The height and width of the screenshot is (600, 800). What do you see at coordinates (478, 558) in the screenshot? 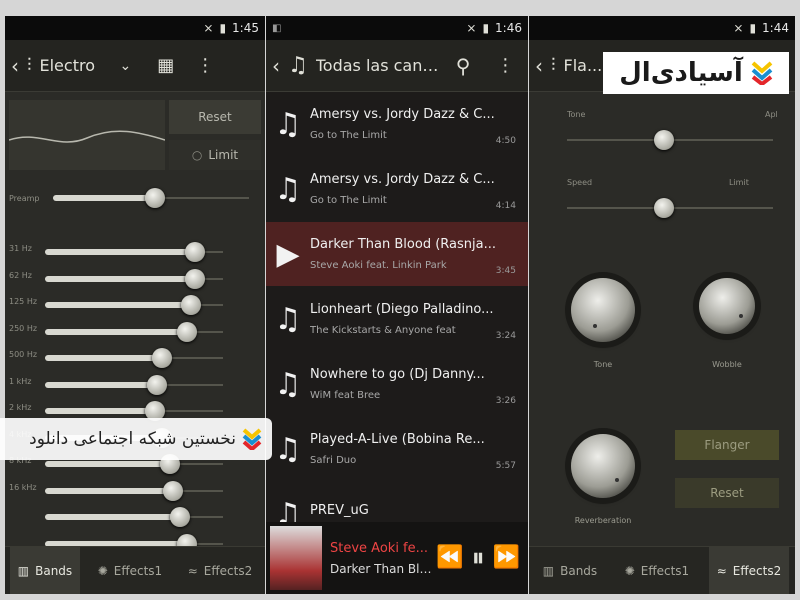
I see `pause-icon: ⏸` at bounding box center [478, 558].